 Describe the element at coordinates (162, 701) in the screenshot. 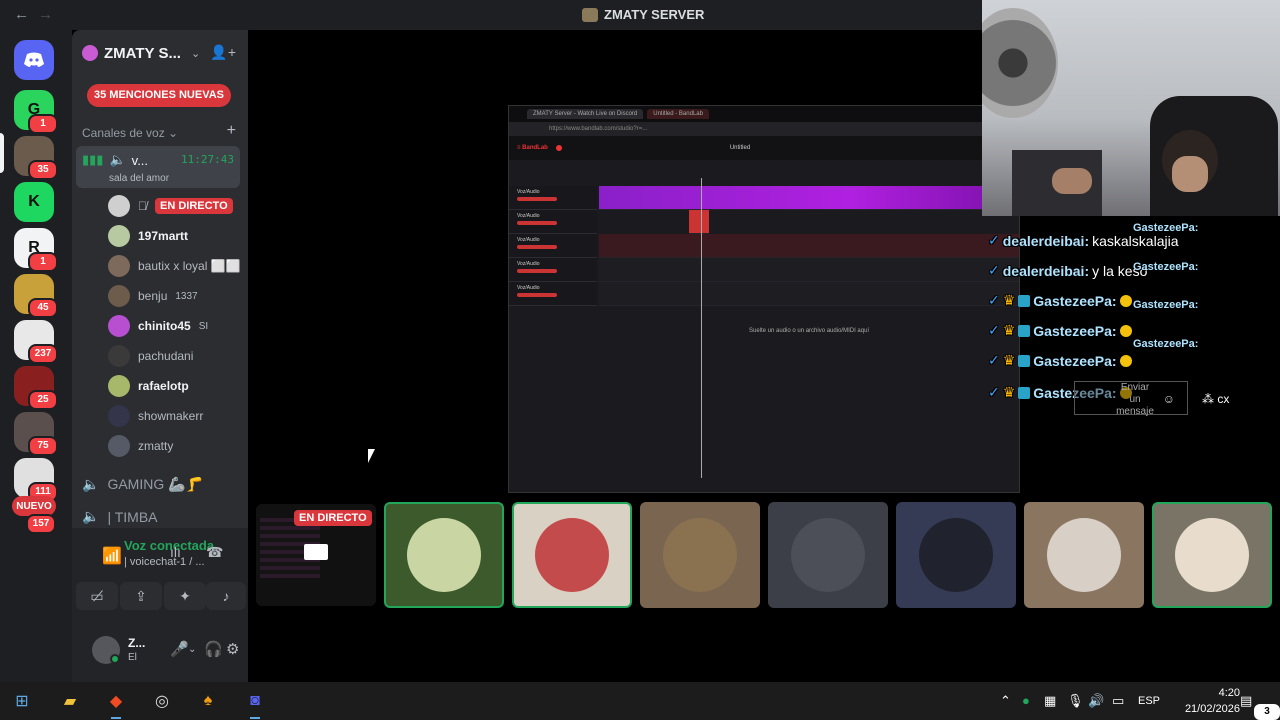

I see `obs-icon: ◎` at that location.